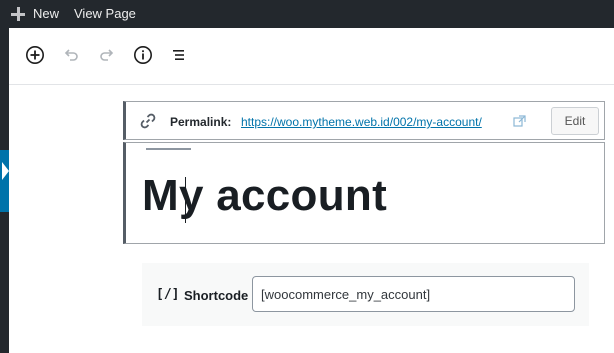 This screenshot has height=353, width=614. I want to click on list-view-icon, so click(178, 55).